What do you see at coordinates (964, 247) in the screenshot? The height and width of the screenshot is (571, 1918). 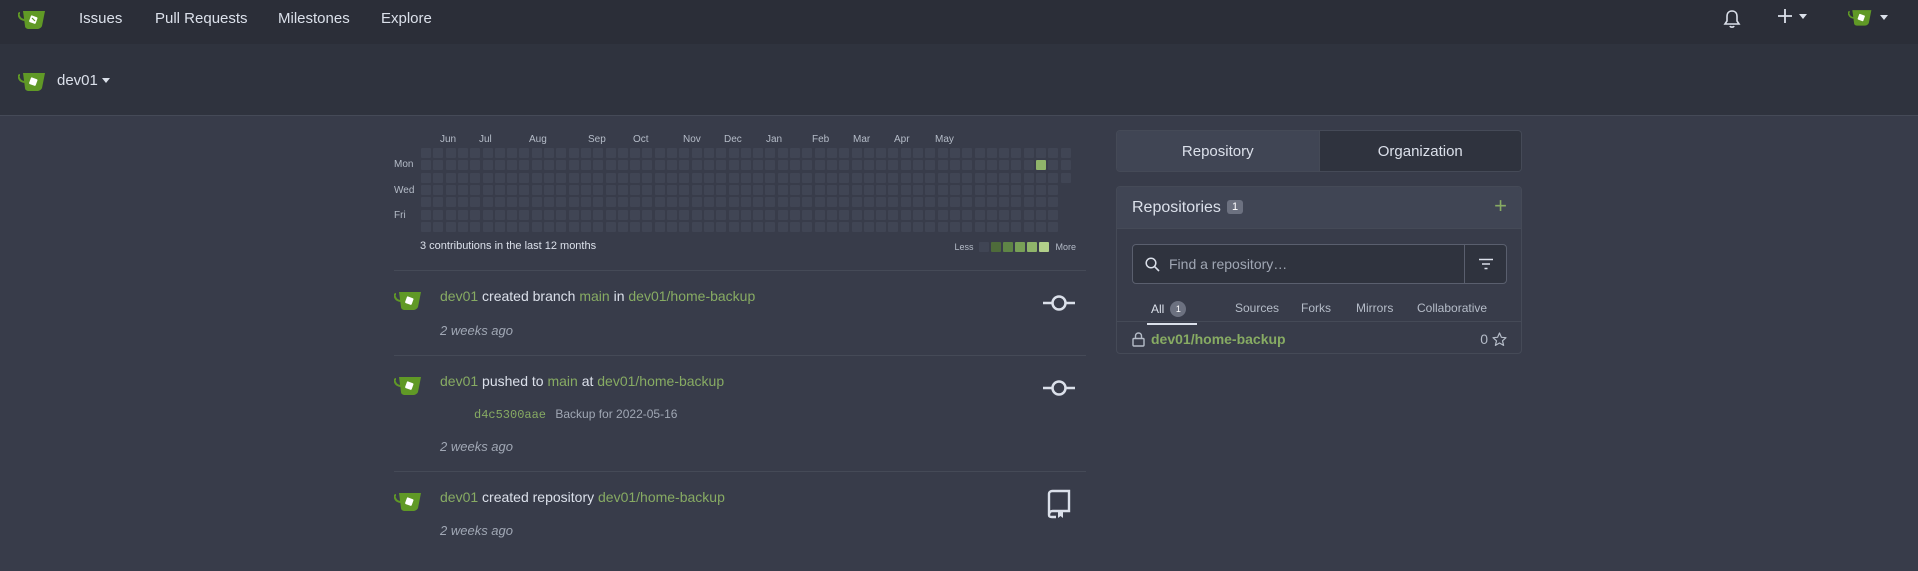 I see `legend-less-label: Less` at bounding box center [964, 247].